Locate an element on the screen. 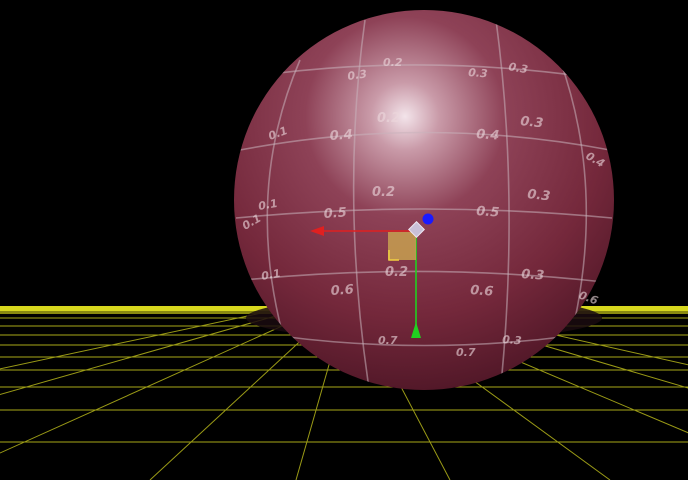 The height and width of the screenshot is (480, 688). gizmo-center-square is located at coordinates (402, 246).